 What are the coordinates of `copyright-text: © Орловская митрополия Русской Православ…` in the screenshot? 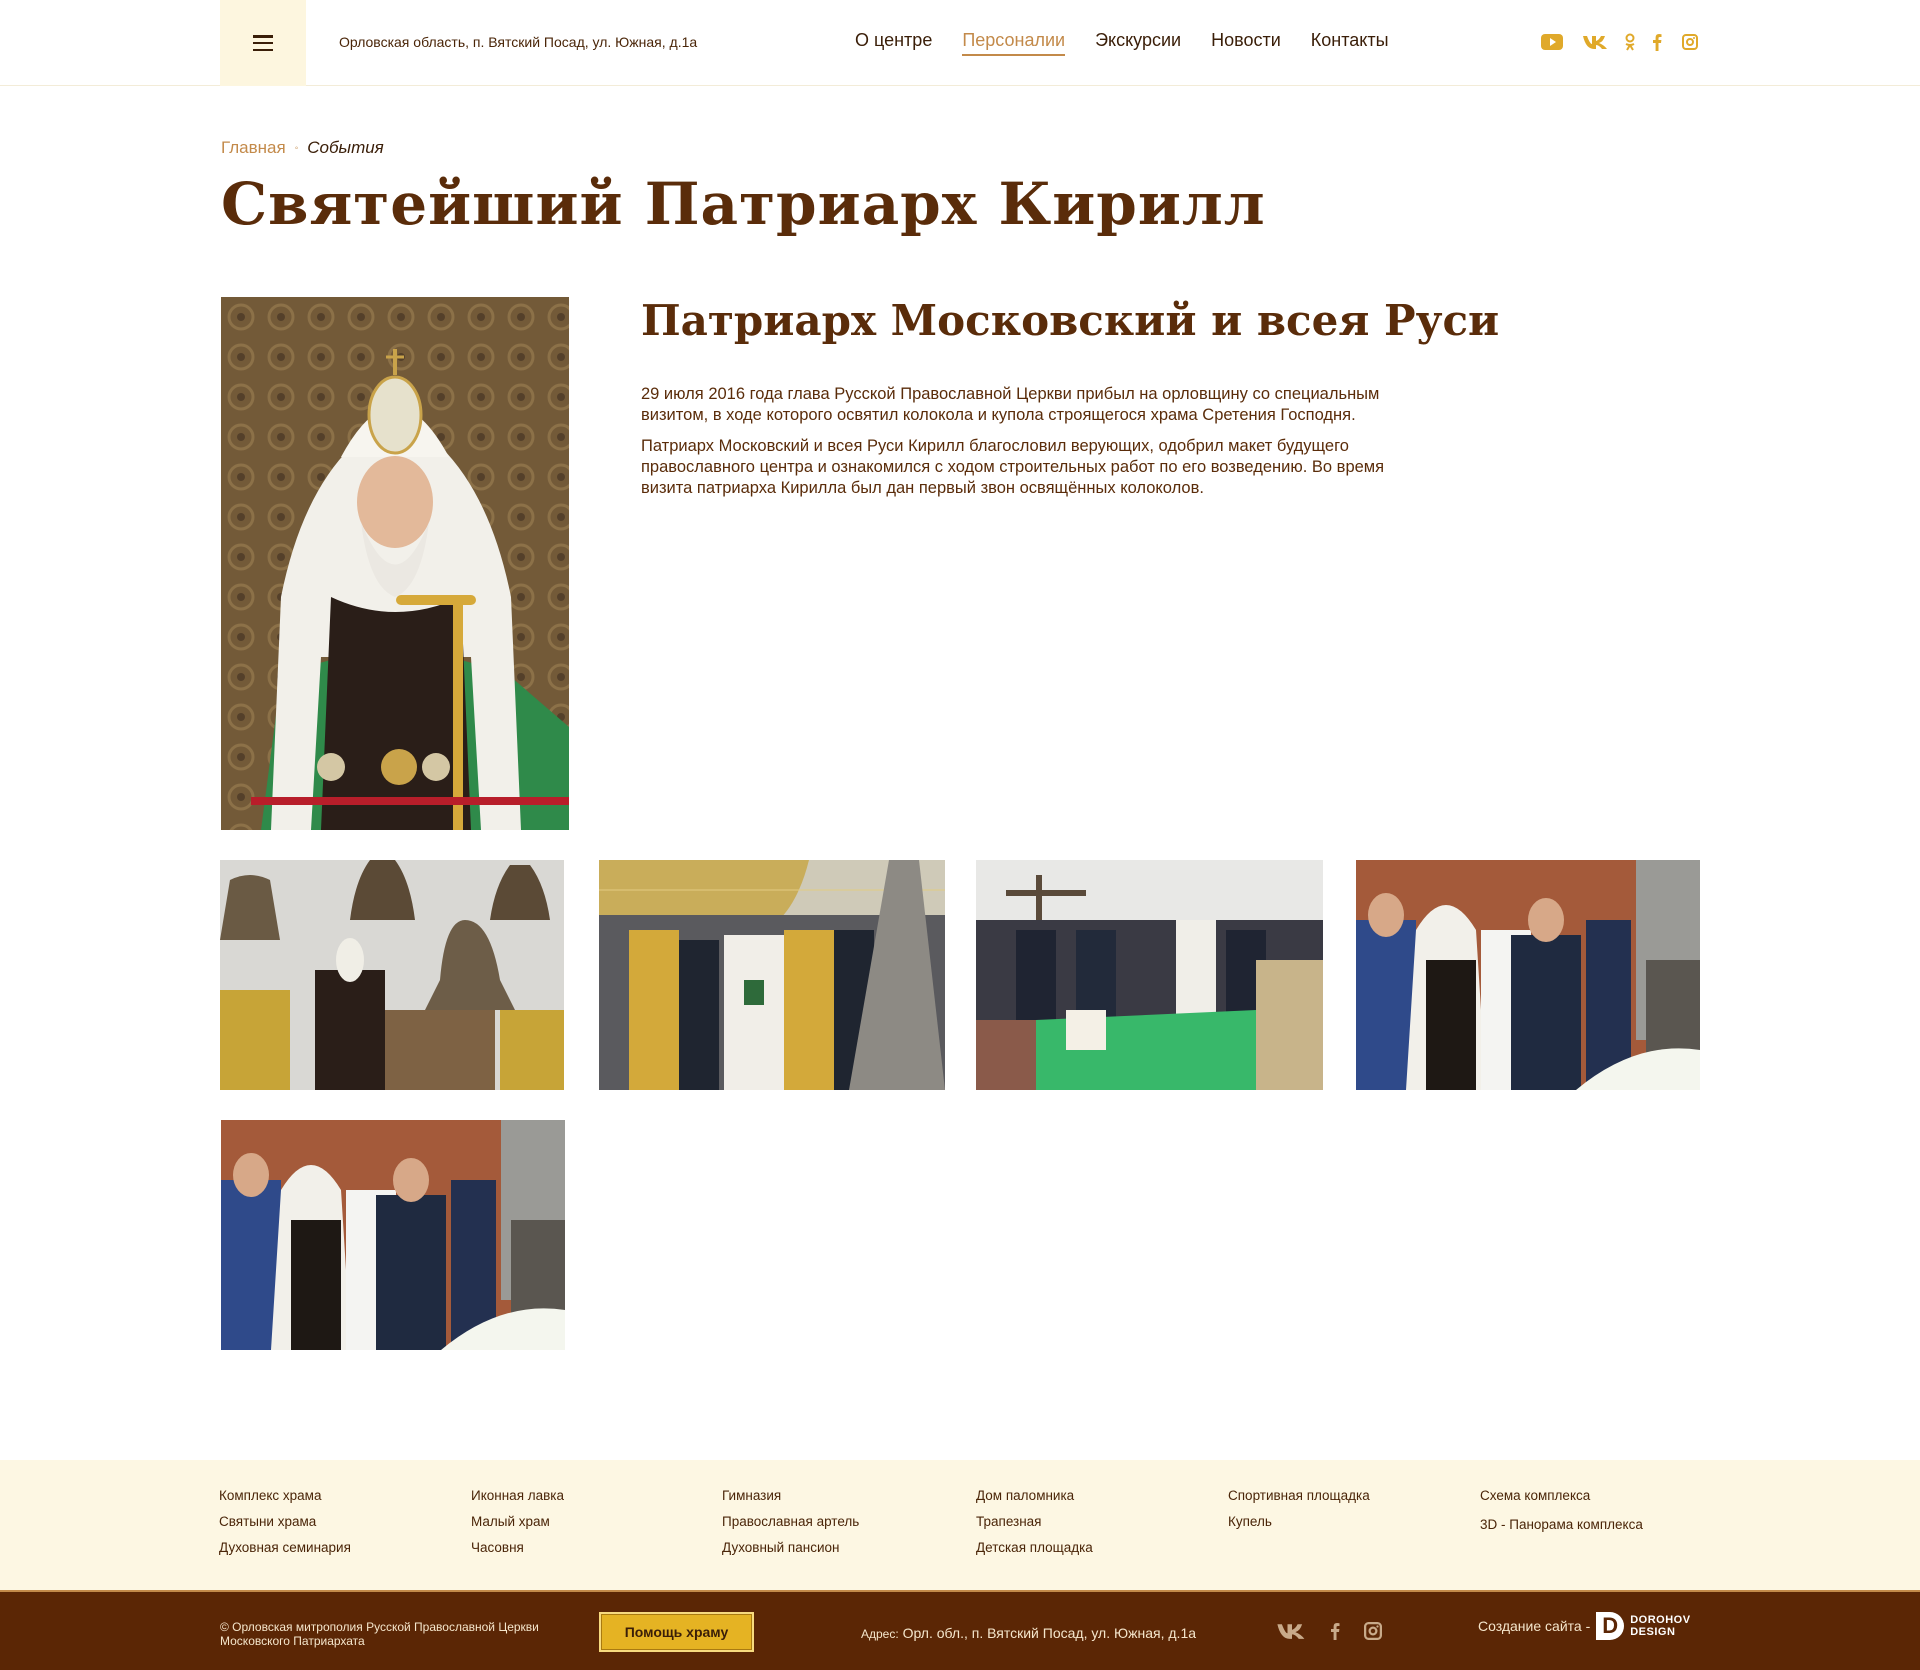 It's located at (379, 1634).